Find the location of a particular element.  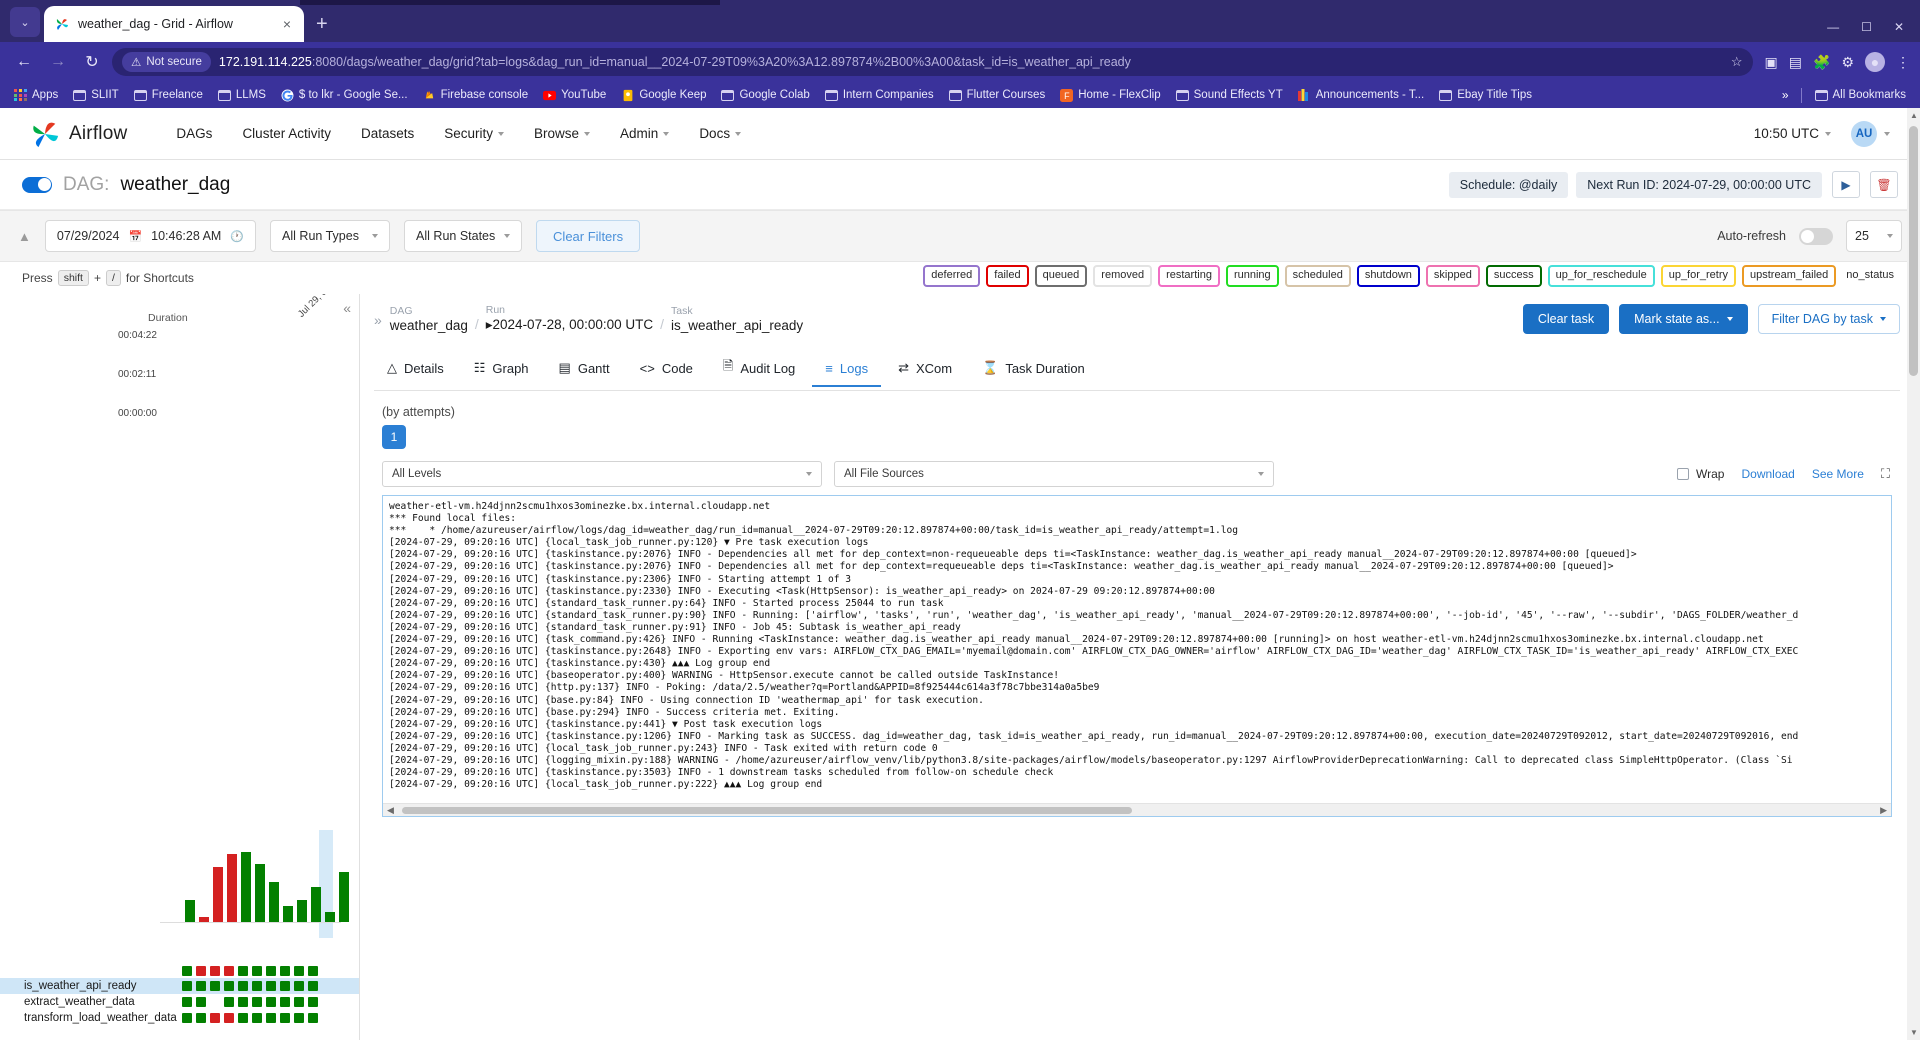

page-scrollbar: ▲ ▼ is located at coordinates (1913, 574).